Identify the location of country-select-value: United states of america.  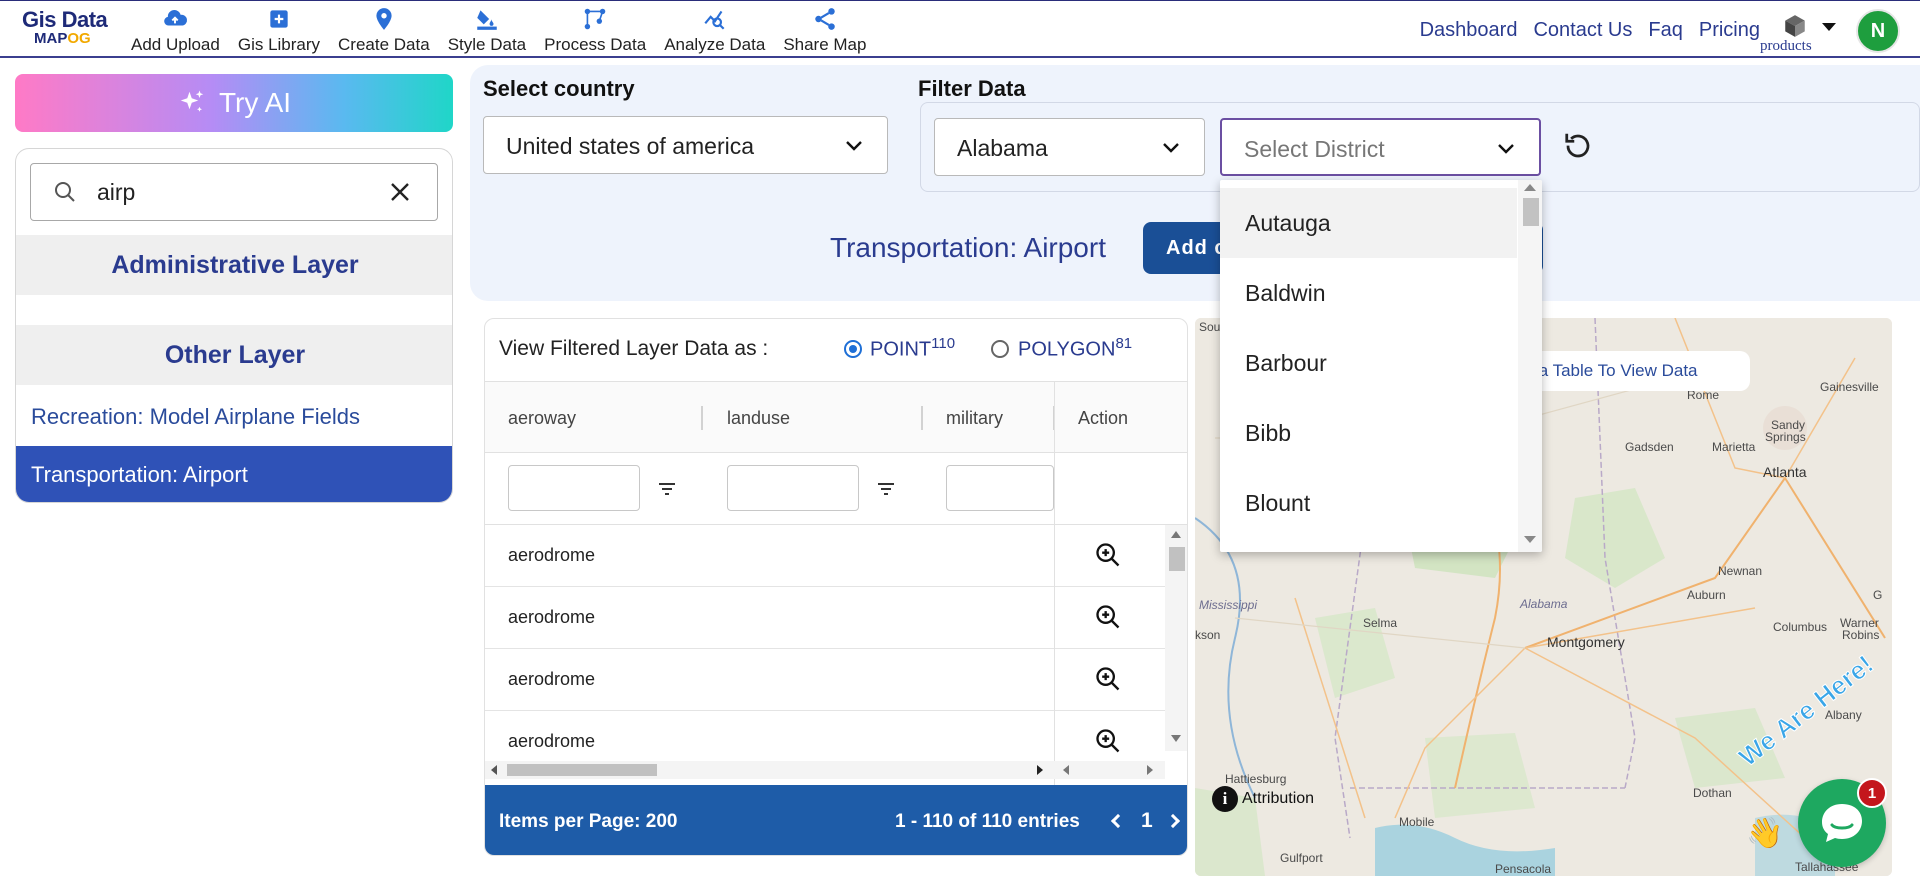
(630, 146).